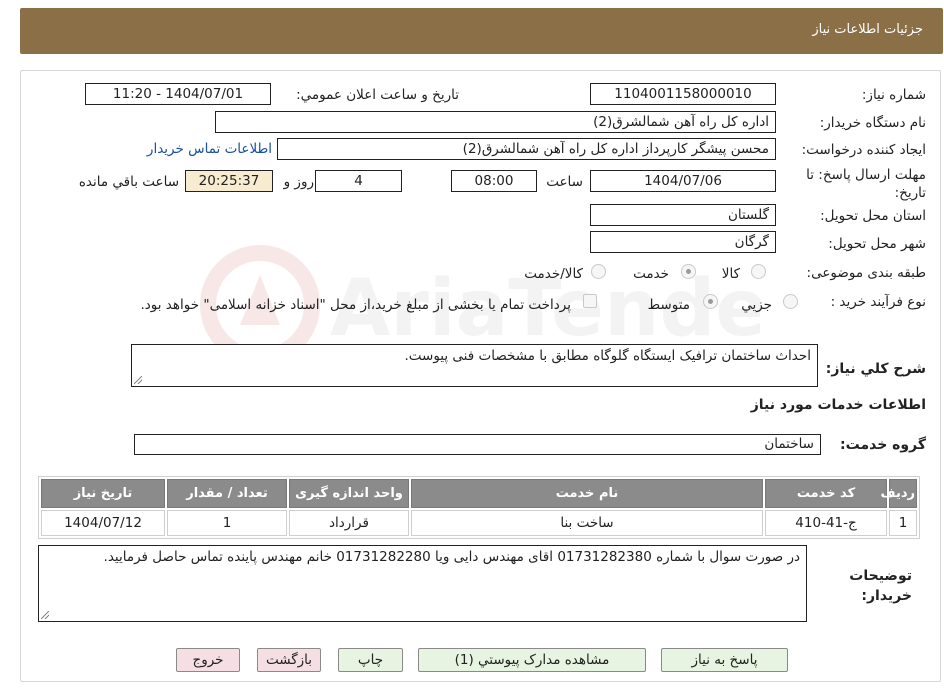  What do you see at coordinates (838, 405) in the screenshot?
I see `services-section-title: اطلاعات خدمات مورد نياز` at bounding box center [838, 405].